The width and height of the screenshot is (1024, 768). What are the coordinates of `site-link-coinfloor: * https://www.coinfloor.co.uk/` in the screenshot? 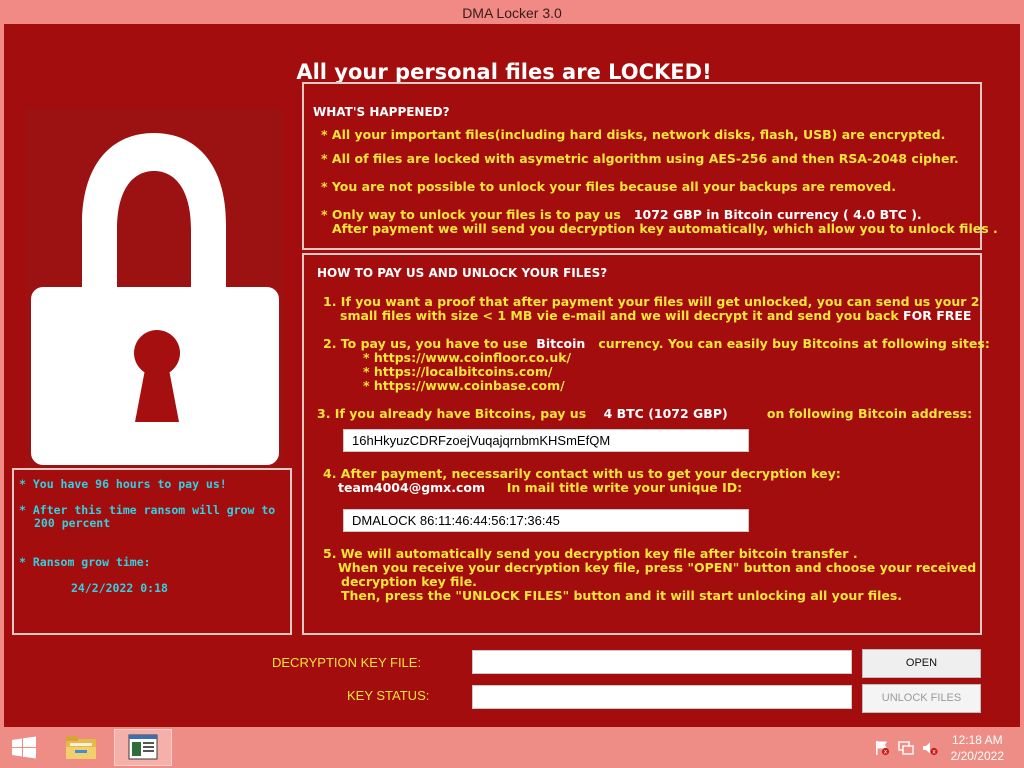 It's located at (467, 357).